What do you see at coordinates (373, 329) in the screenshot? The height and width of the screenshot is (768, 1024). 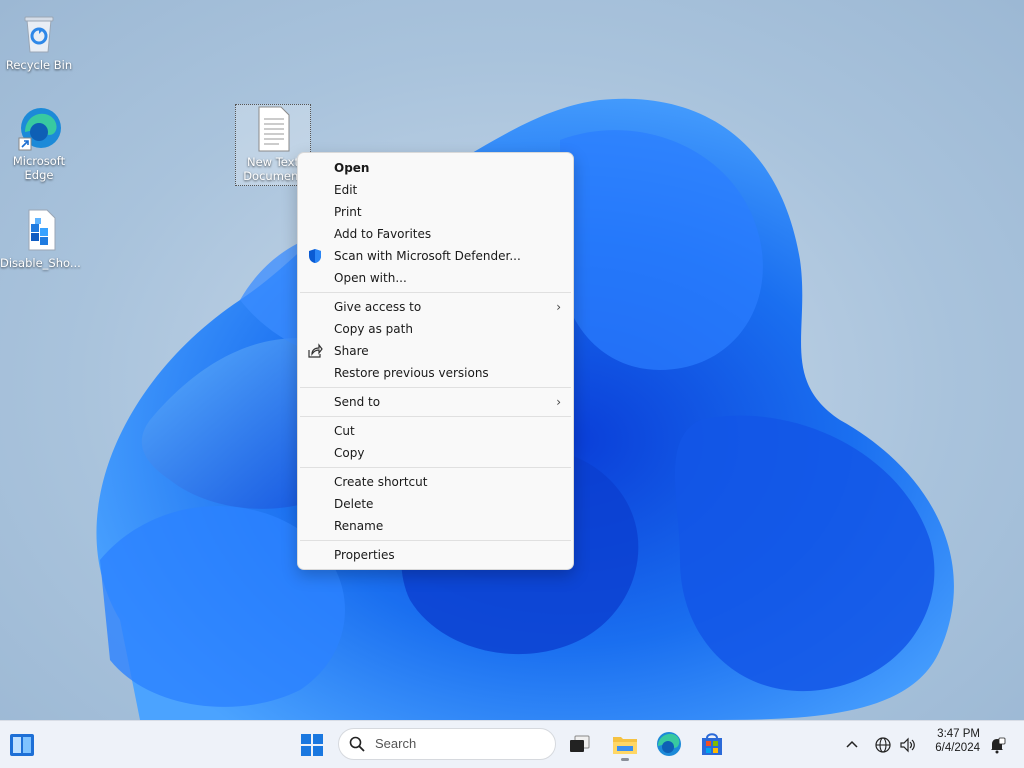 I see `menu-item-label: Copy as path` at bounding box center [373, 329].